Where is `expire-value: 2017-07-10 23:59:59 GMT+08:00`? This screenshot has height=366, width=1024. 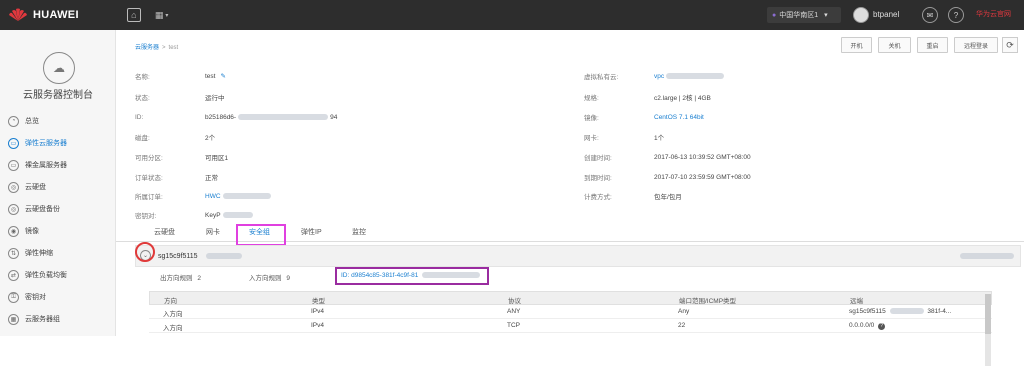 expire-value: 2017-07-10 23:59:59 GMT+08:00 is located at coordinates (702, 177).